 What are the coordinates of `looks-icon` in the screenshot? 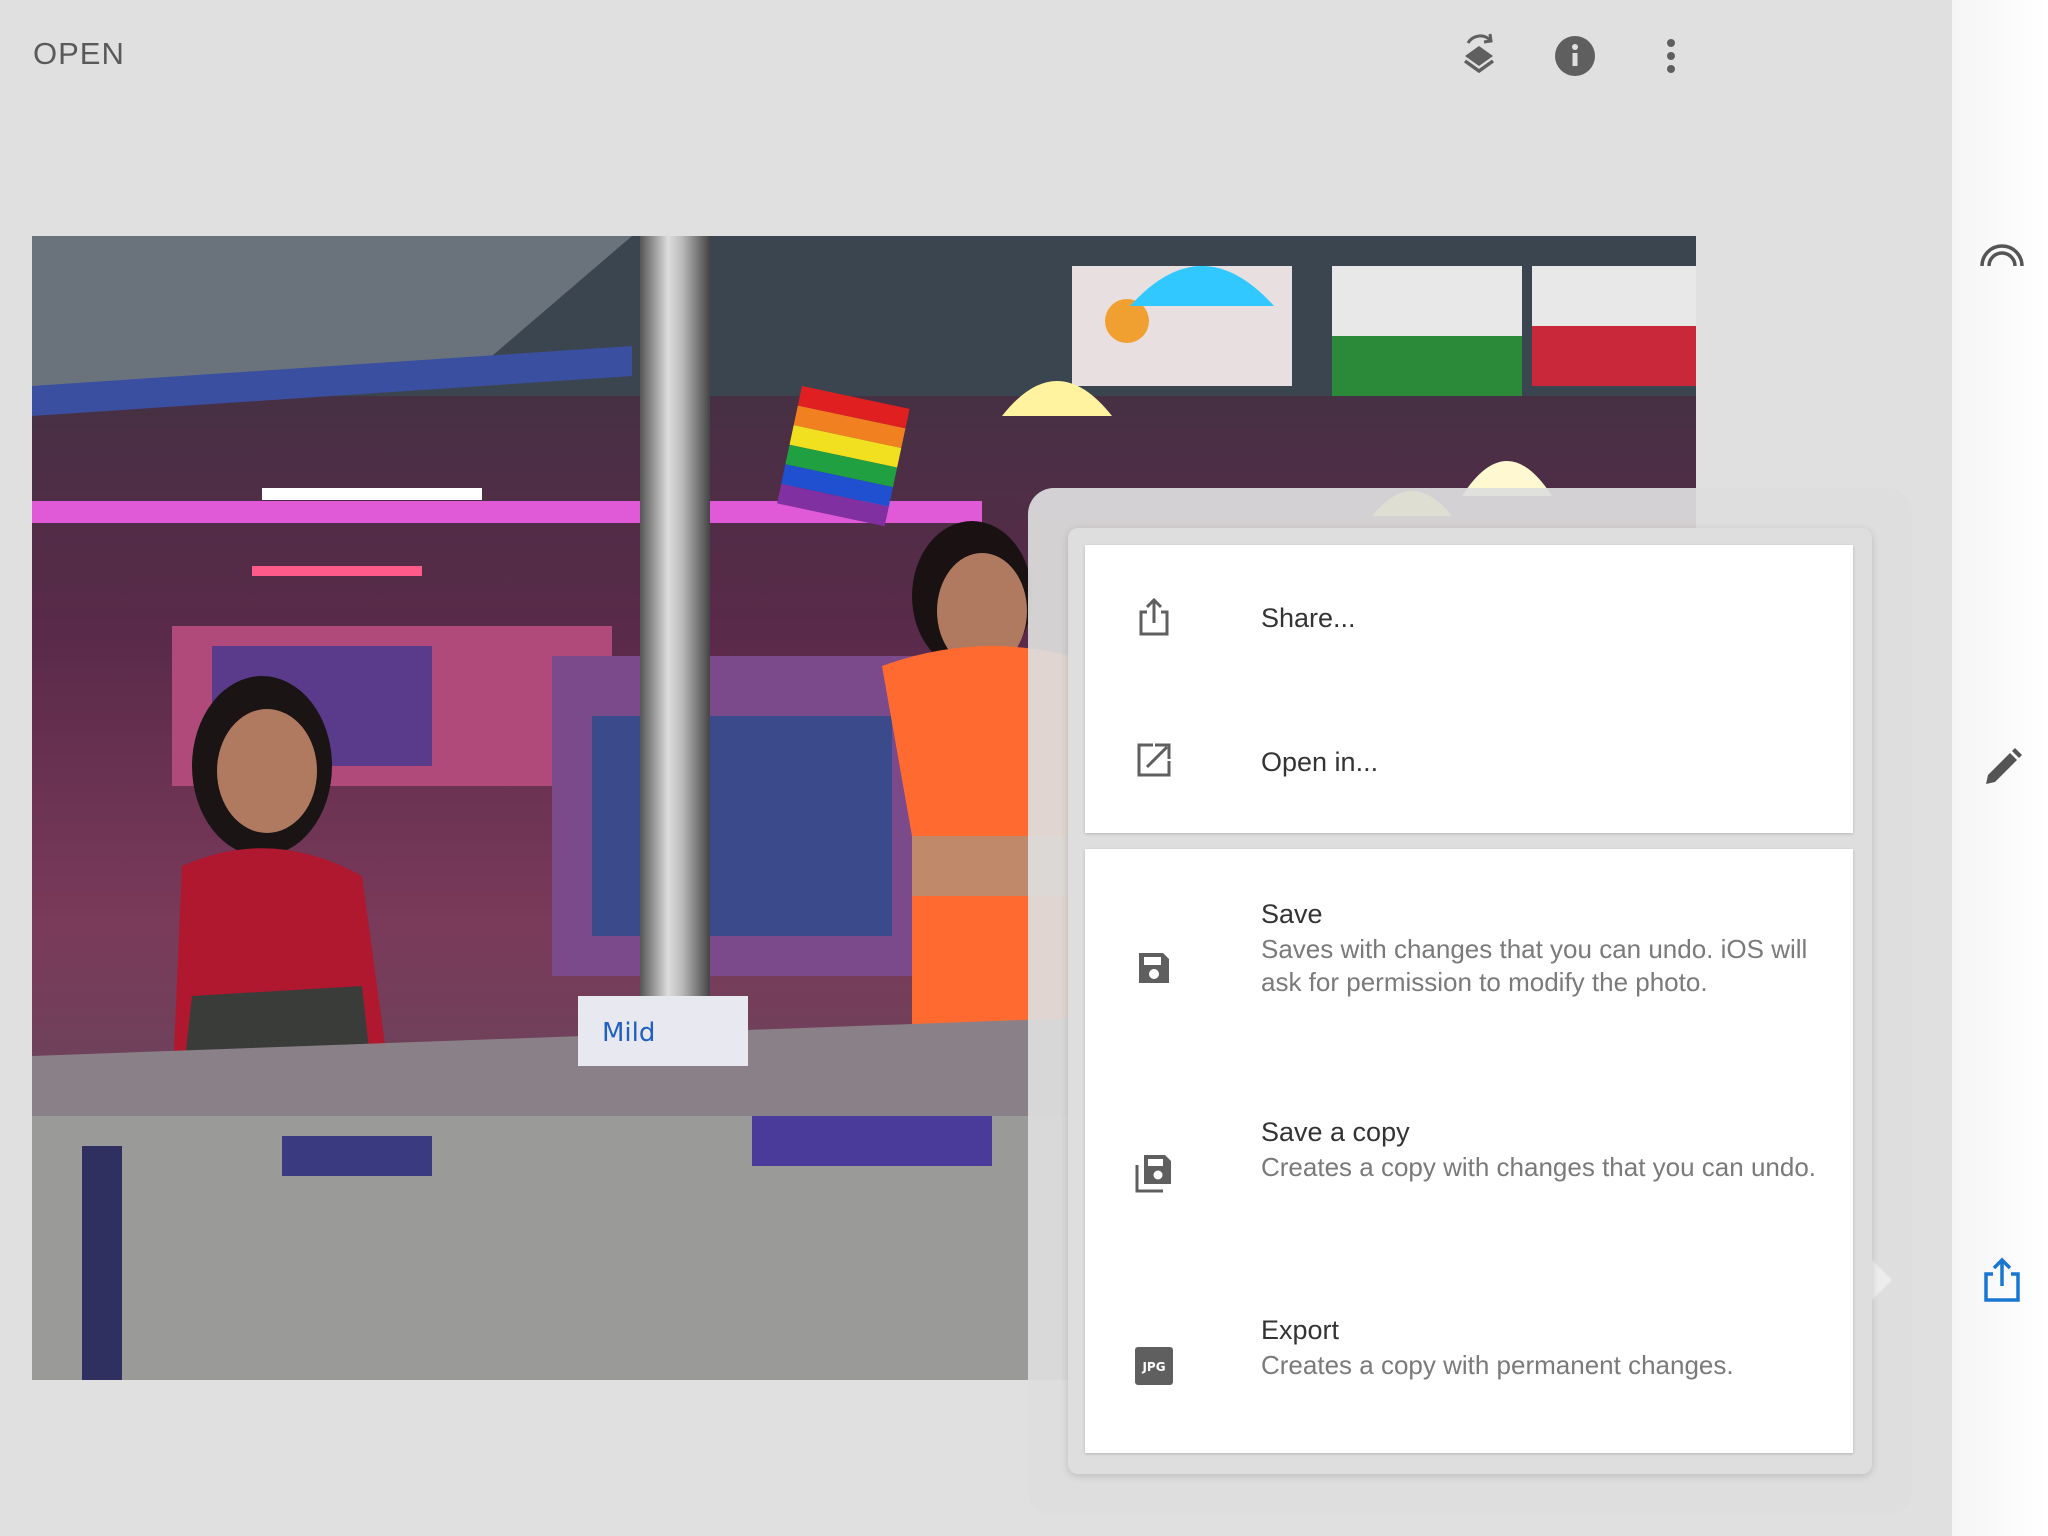 It's located at (2002, 258).